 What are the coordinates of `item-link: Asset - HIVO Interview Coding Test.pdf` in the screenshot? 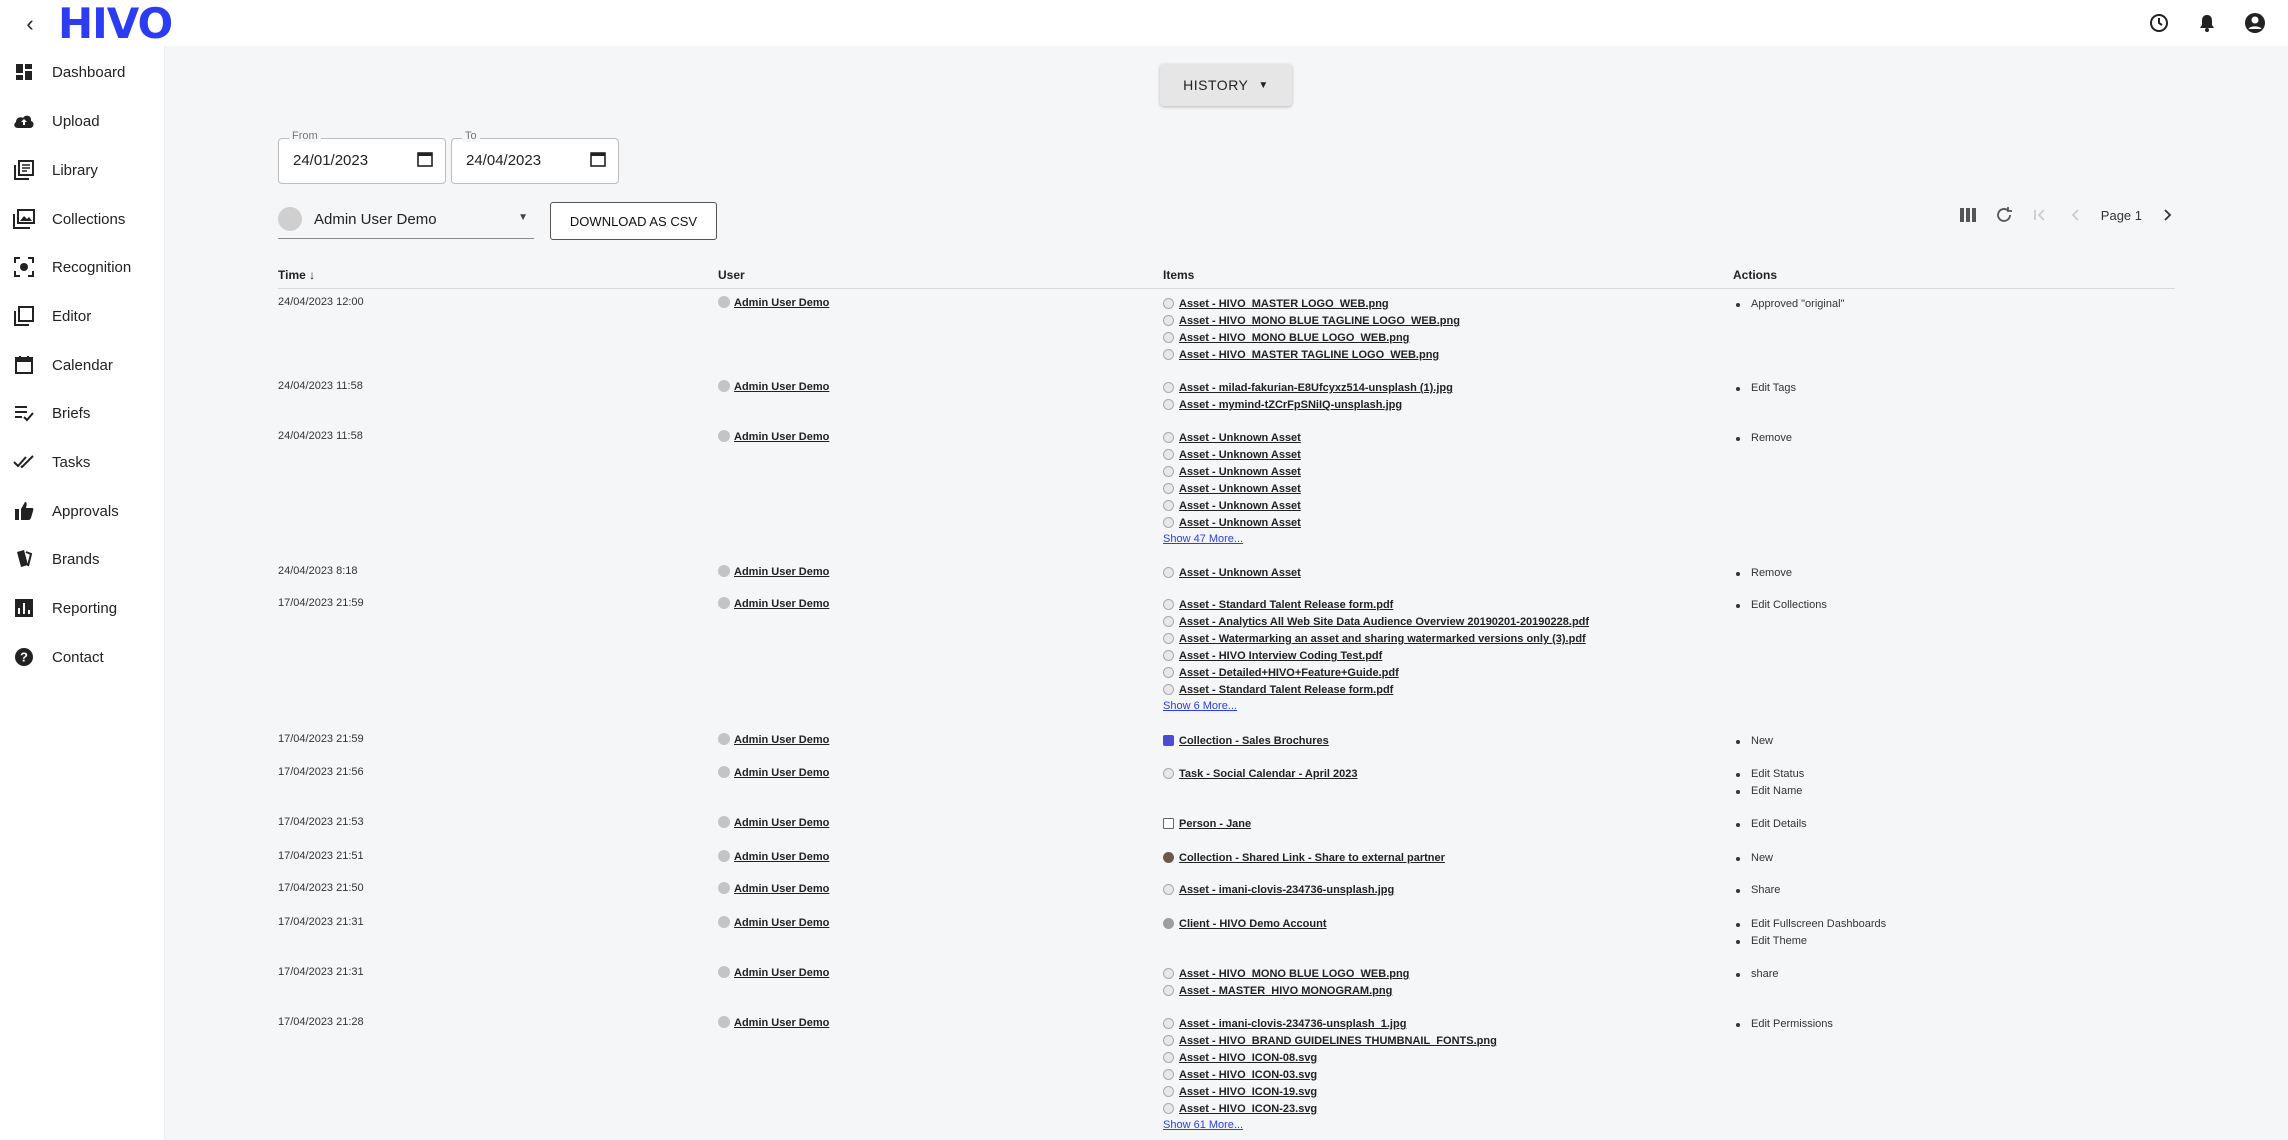 It's located at (1280, 656).